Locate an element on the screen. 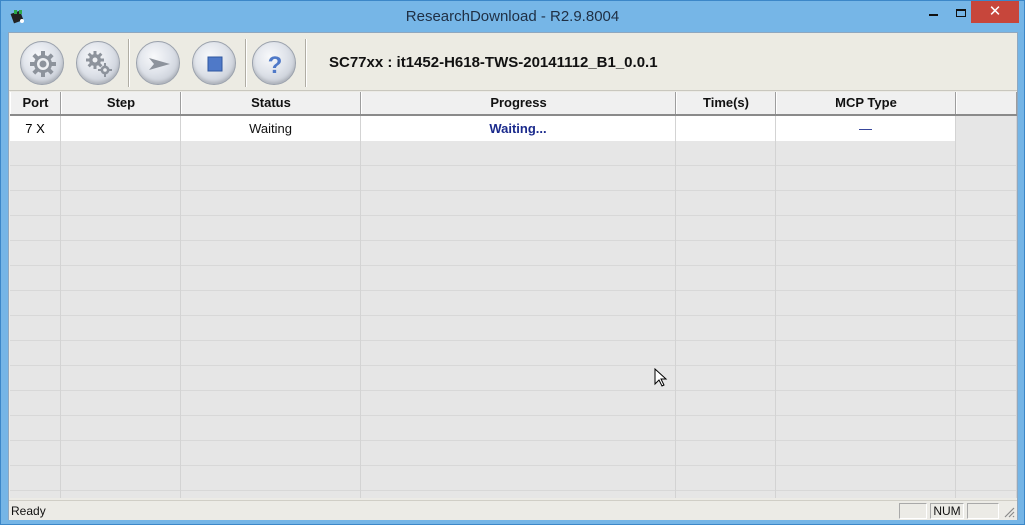 The height and width of the screenshot is (525, 1025). column-header-mcp-type: MCP Type is located at coordinates (866, 103).